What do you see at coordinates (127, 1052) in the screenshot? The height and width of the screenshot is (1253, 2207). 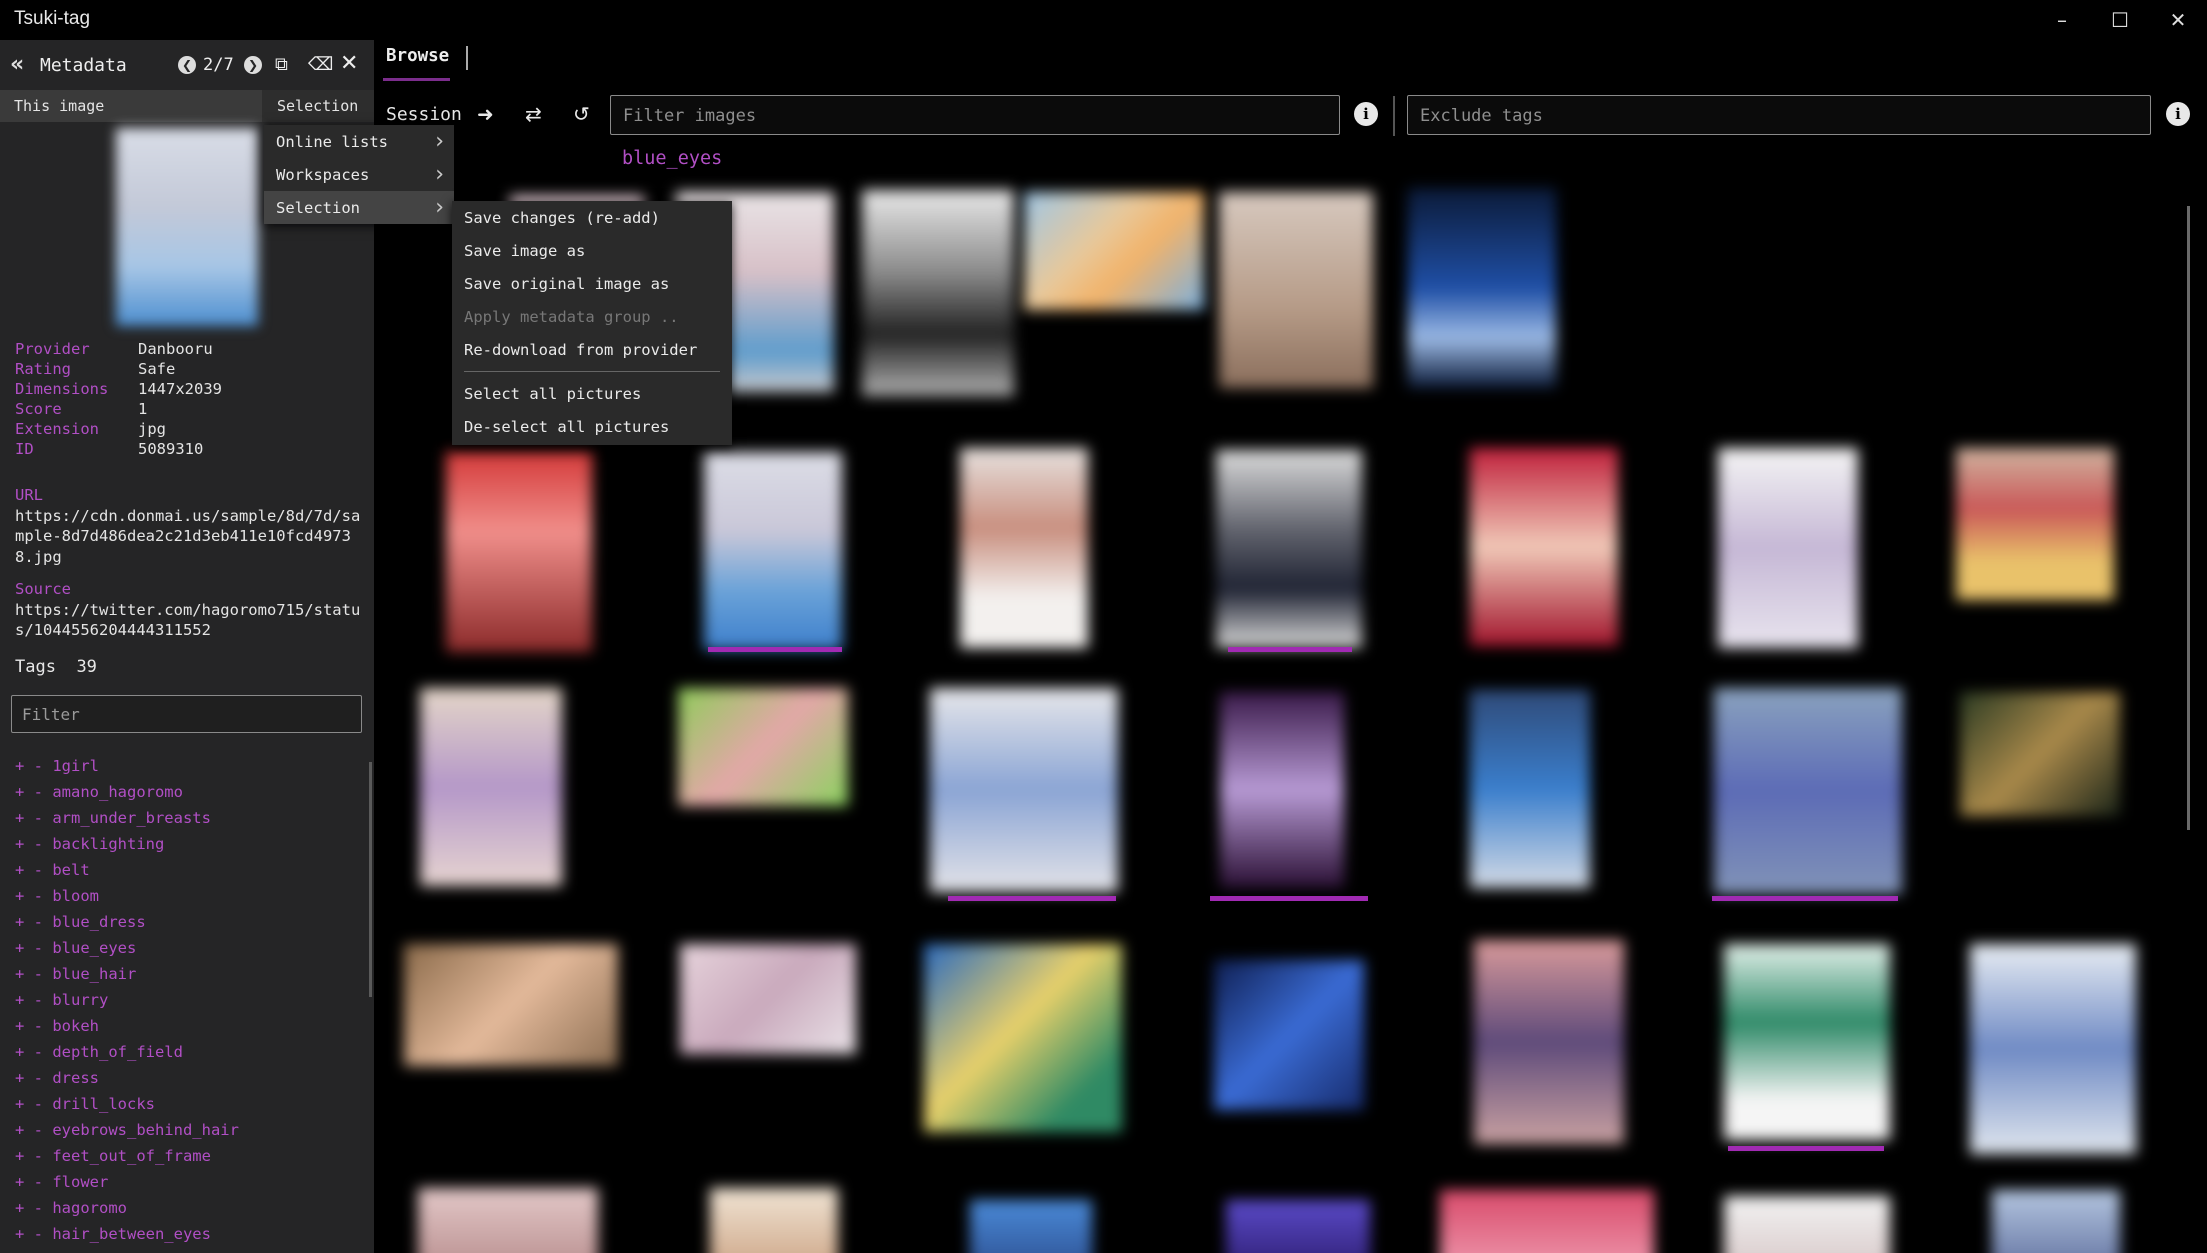 I see `tag-item: + - depth_of_field` at bounding box center [127, 1052].